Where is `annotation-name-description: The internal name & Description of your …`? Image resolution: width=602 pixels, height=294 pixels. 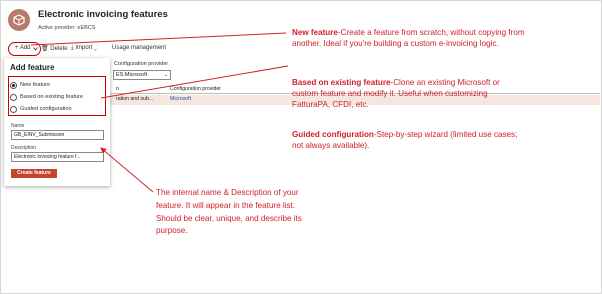 annotation-name-description: The internal name & Description of your … is located at coordinates (229, 212).